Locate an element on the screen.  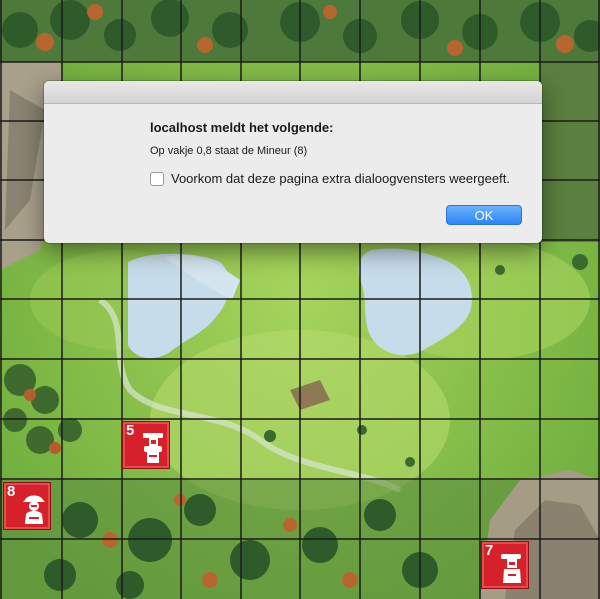
piece-rank: 7 is located at coordinates (489, 550).